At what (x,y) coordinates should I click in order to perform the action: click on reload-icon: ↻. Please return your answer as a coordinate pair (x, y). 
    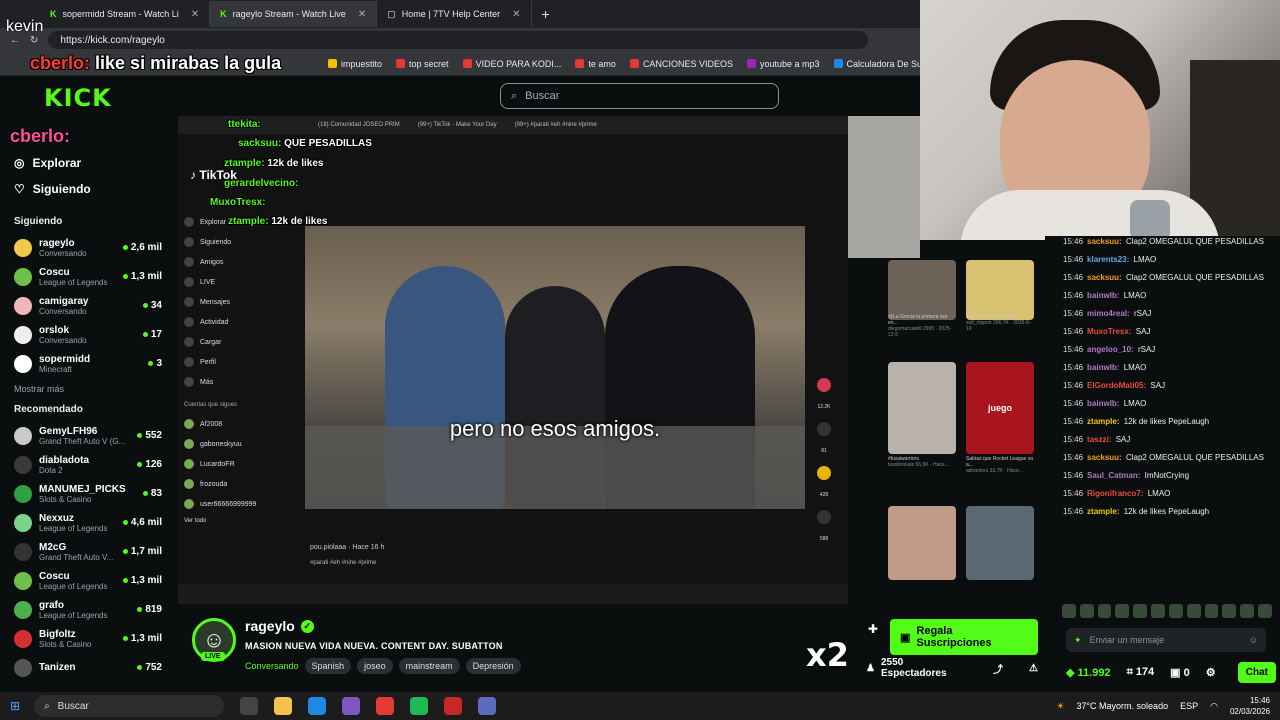
    Looking at the image, I should click on (34, 40).